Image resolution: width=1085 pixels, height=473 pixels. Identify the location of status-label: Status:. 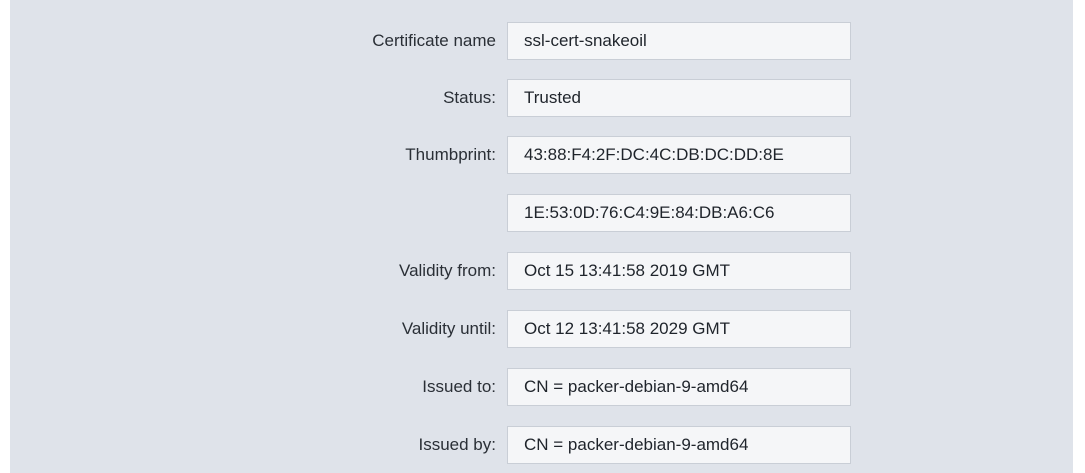
(469, 97).